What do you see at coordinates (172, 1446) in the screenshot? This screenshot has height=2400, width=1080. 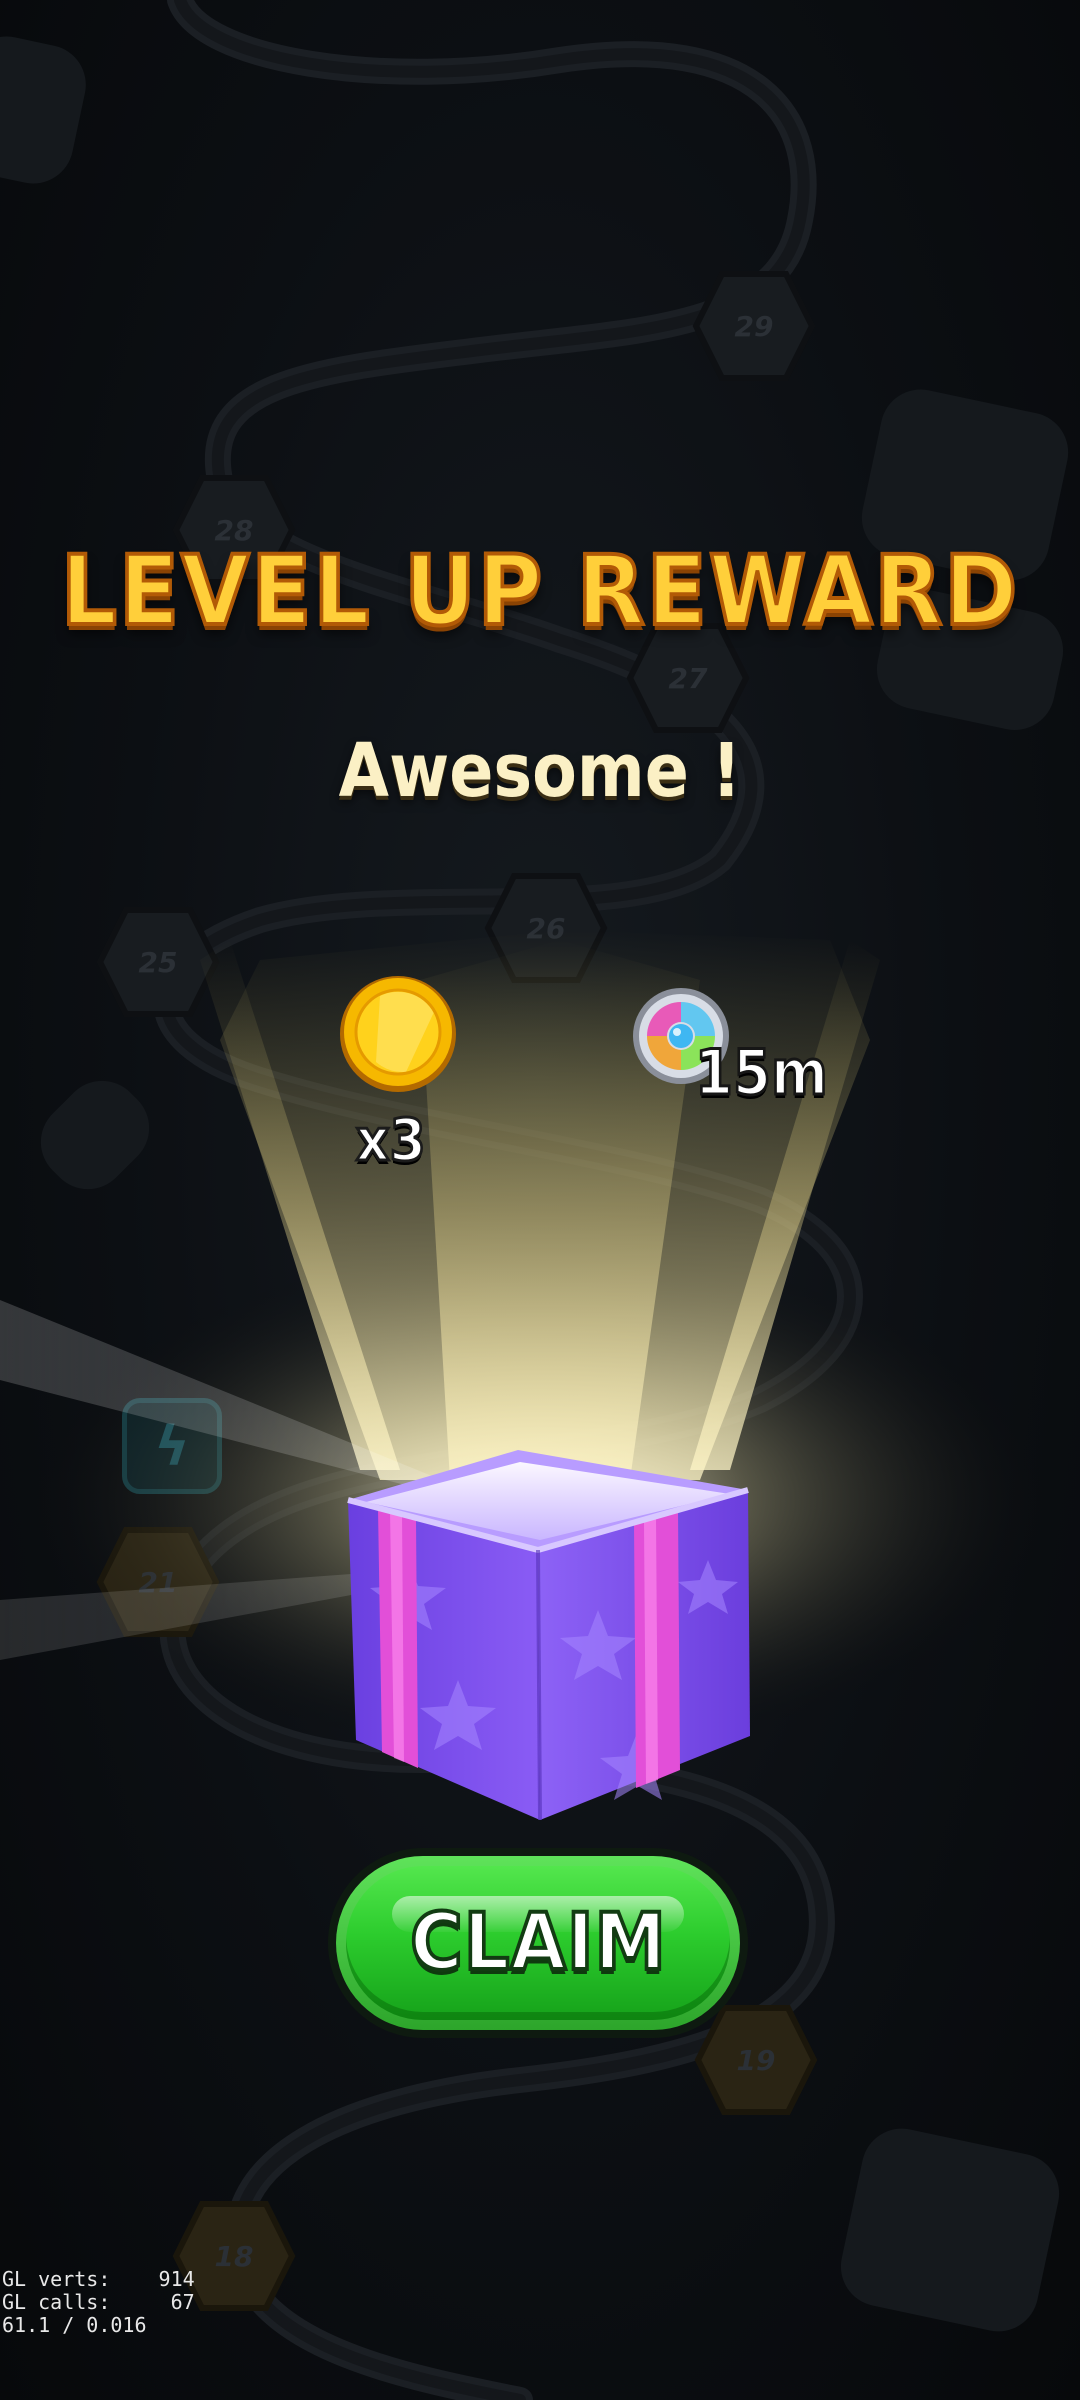 I see `lightning-icon: ϟ` at bounding box center [172, 1446].